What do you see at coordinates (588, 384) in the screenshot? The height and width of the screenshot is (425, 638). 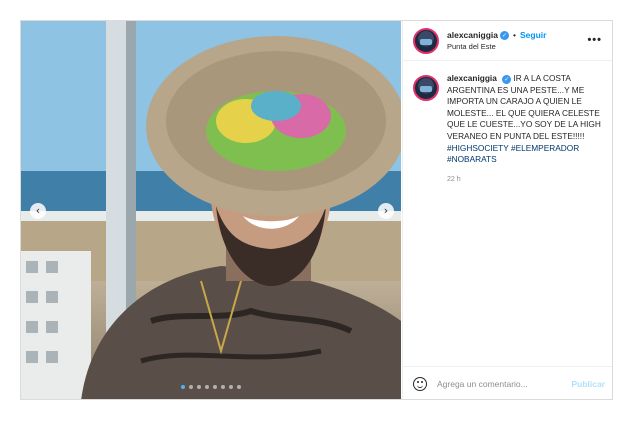 I see `publish-button: Publicar` at bounding box center [588, 384].